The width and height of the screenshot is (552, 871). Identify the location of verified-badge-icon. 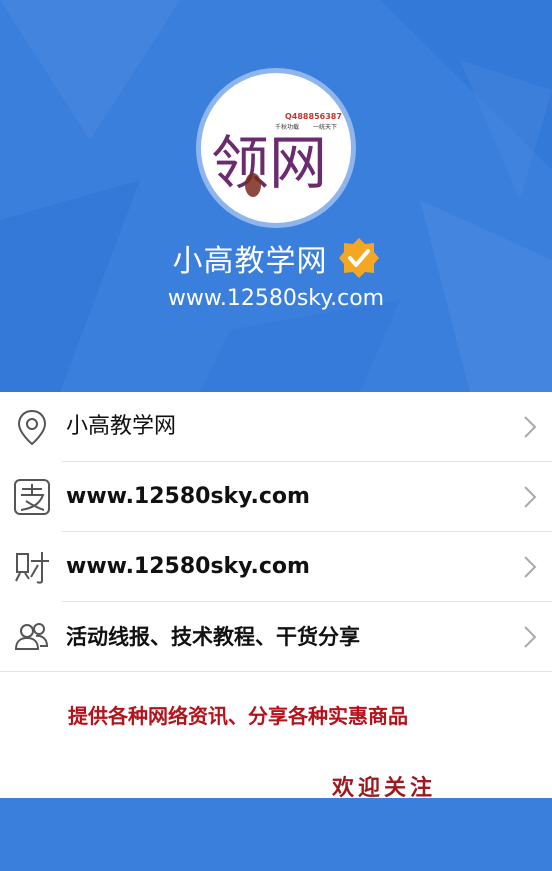
(358, 258).